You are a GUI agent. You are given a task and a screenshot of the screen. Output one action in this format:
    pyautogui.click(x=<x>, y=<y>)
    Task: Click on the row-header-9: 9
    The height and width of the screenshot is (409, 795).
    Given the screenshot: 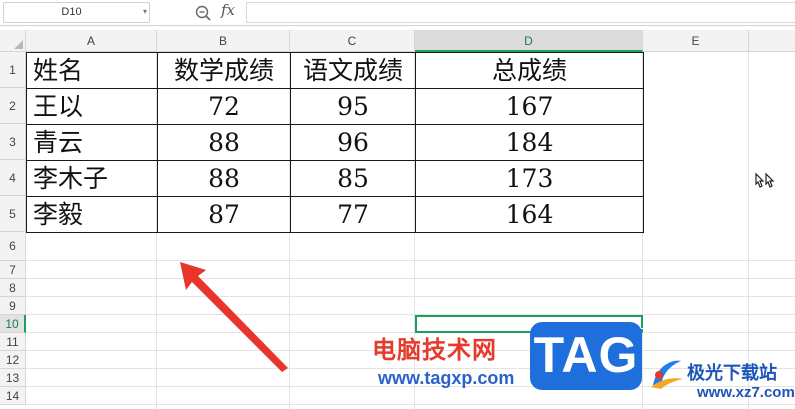 What is the action you would take?
    pyautogui.click(x=13, y=306)
    